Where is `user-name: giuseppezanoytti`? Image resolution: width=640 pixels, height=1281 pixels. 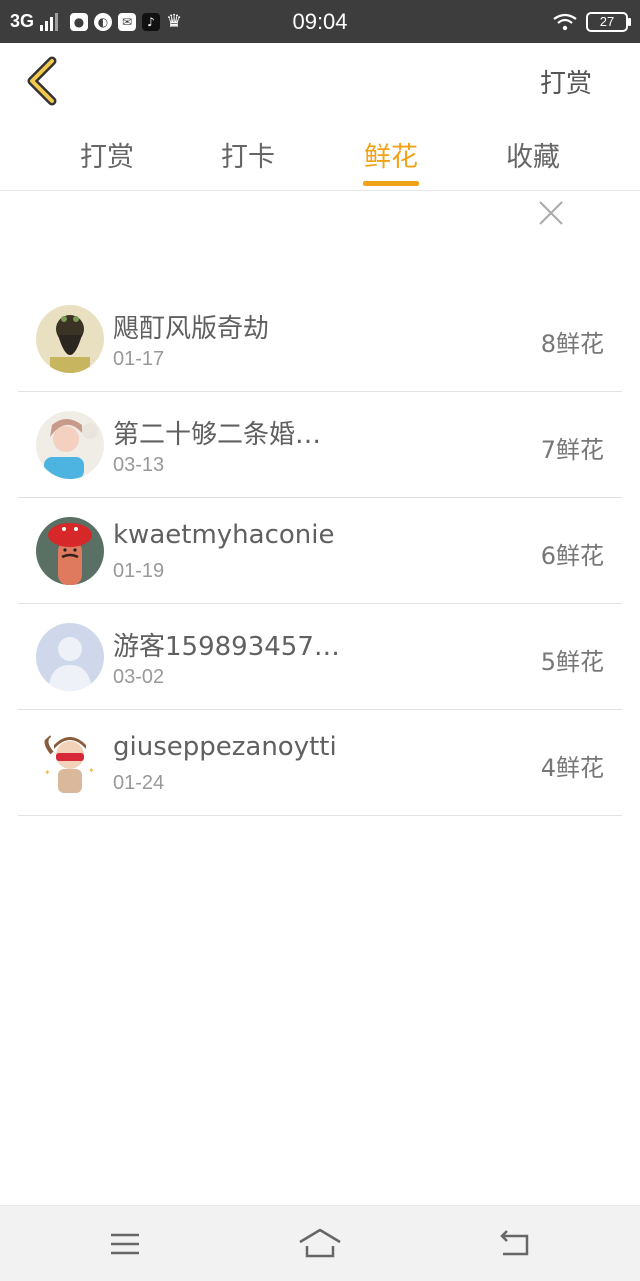 user-name: giuseppezanoytti is located at coordinates (225, 747).